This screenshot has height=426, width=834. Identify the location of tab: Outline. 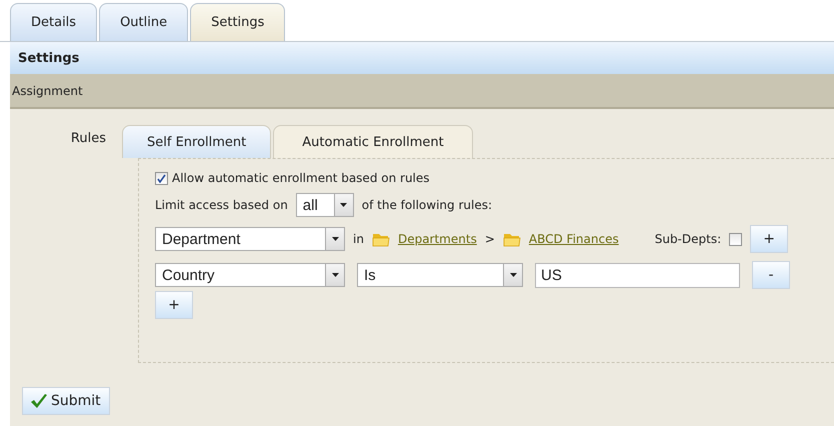
(143, 22).